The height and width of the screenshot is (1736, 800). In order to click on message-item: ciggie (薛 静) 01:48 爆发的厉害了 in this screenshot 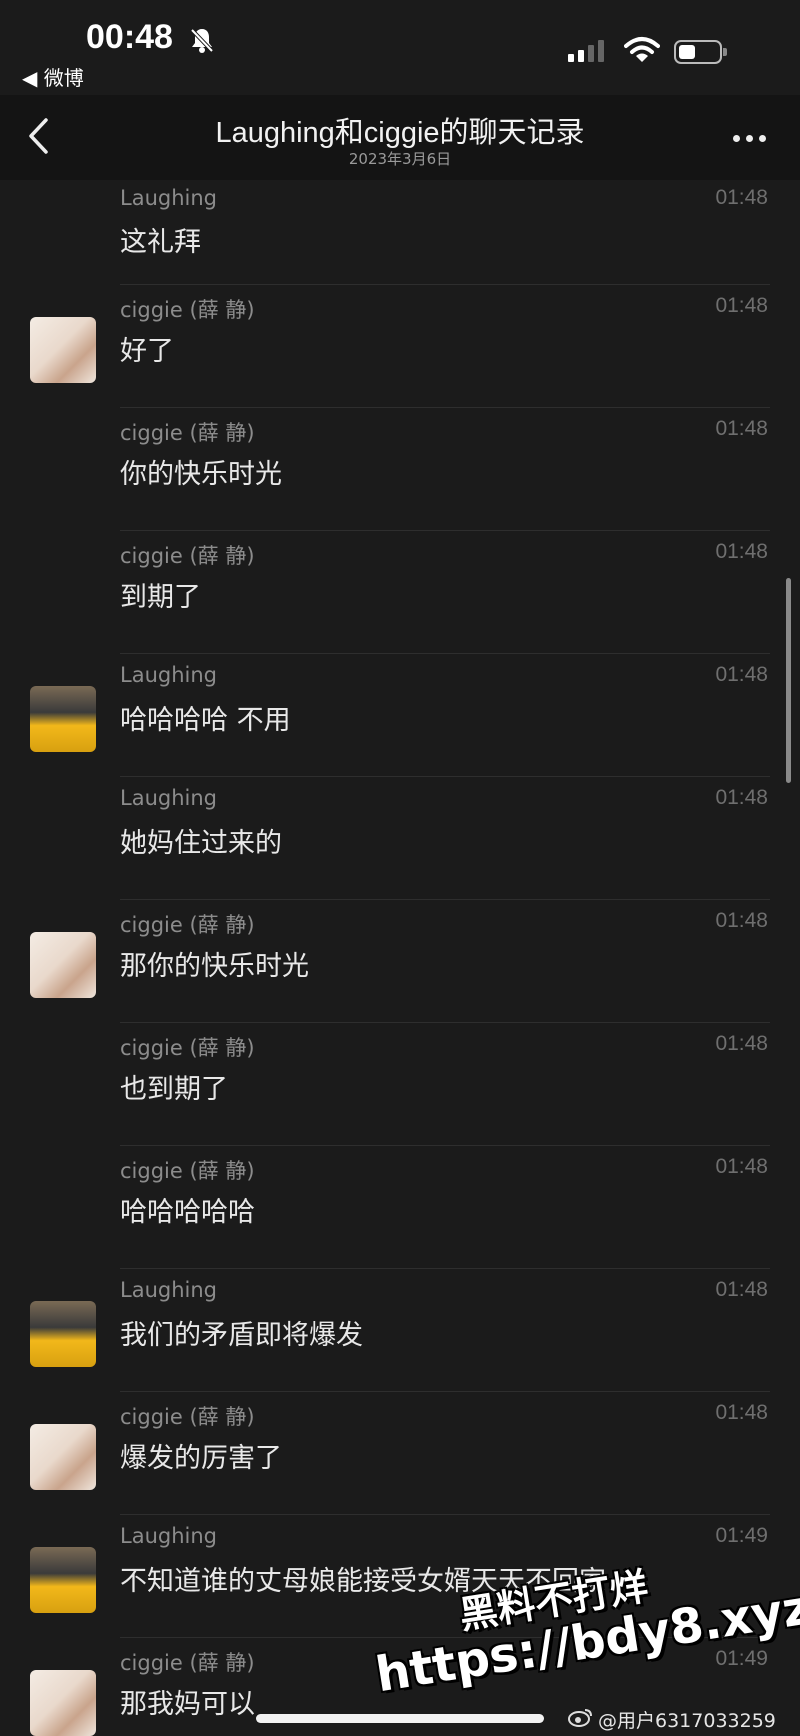, I will do `click(400, 1453)`.